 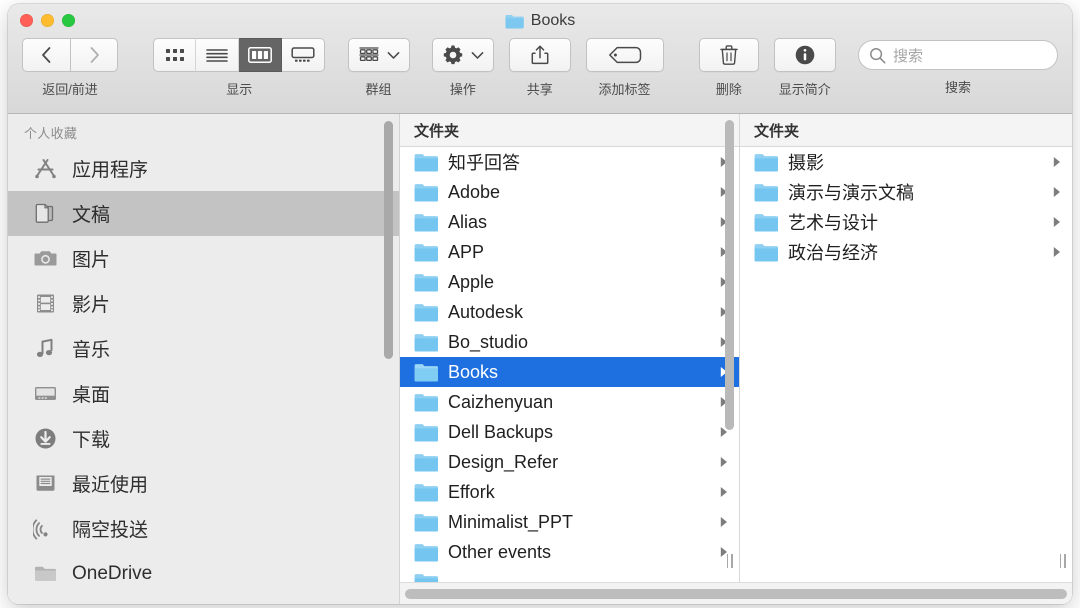 I want to click on list-item-label: 演示与演示文稿, so click(x=851, y=193).